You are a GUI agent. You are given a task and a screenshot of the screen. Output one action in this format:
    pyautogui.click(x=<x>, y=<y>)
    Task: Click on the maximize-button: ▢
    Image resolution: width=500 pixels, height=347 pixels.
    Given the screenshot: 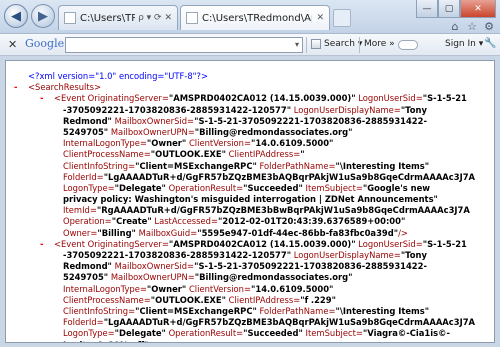 What is the action you would take?
    pyautogui.click(x=449, y=9)
    